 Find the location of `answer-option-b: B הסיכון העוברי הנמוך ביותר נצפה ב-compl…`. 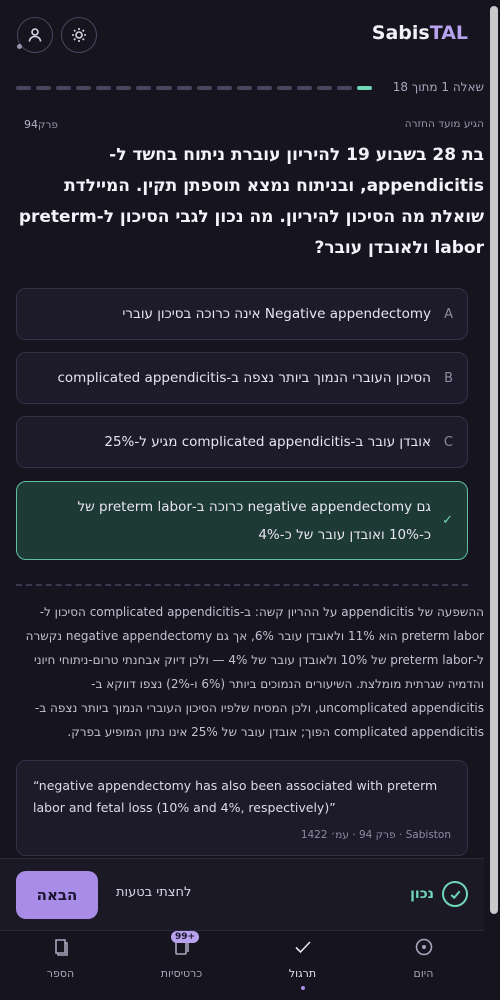

answer-option-b: B הסיכון העוברי הנמוך ביותר נצפה ב-compl… is located at coordinates (242, 378).